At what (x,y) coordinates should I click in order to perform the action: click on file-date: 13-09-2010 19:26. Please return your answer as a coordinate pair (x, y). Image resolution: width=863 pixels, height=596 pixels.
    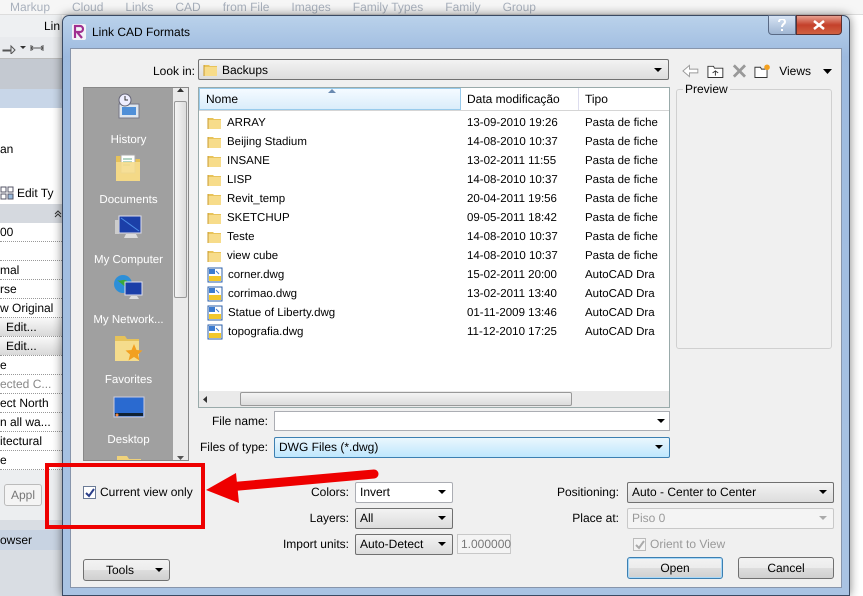
    Looking at the image, I should click on (512, 122).